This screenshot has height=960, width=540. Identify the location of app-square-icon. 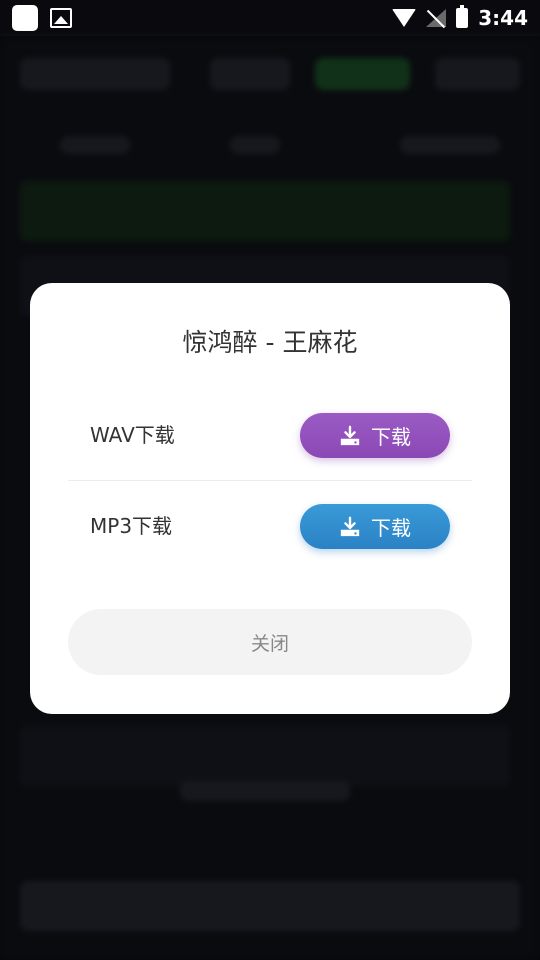
(25, 18).